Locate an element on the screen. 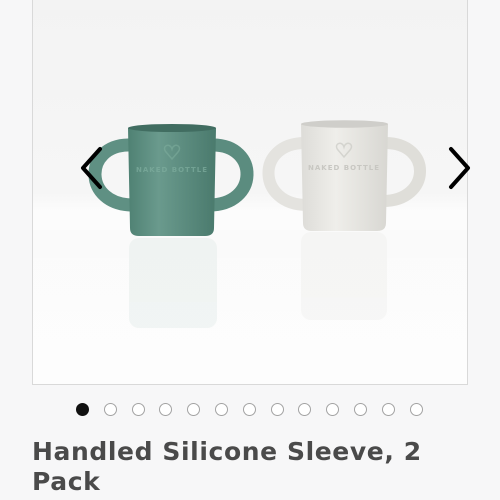  carousel-pagination is located at coordinates (250, 411).